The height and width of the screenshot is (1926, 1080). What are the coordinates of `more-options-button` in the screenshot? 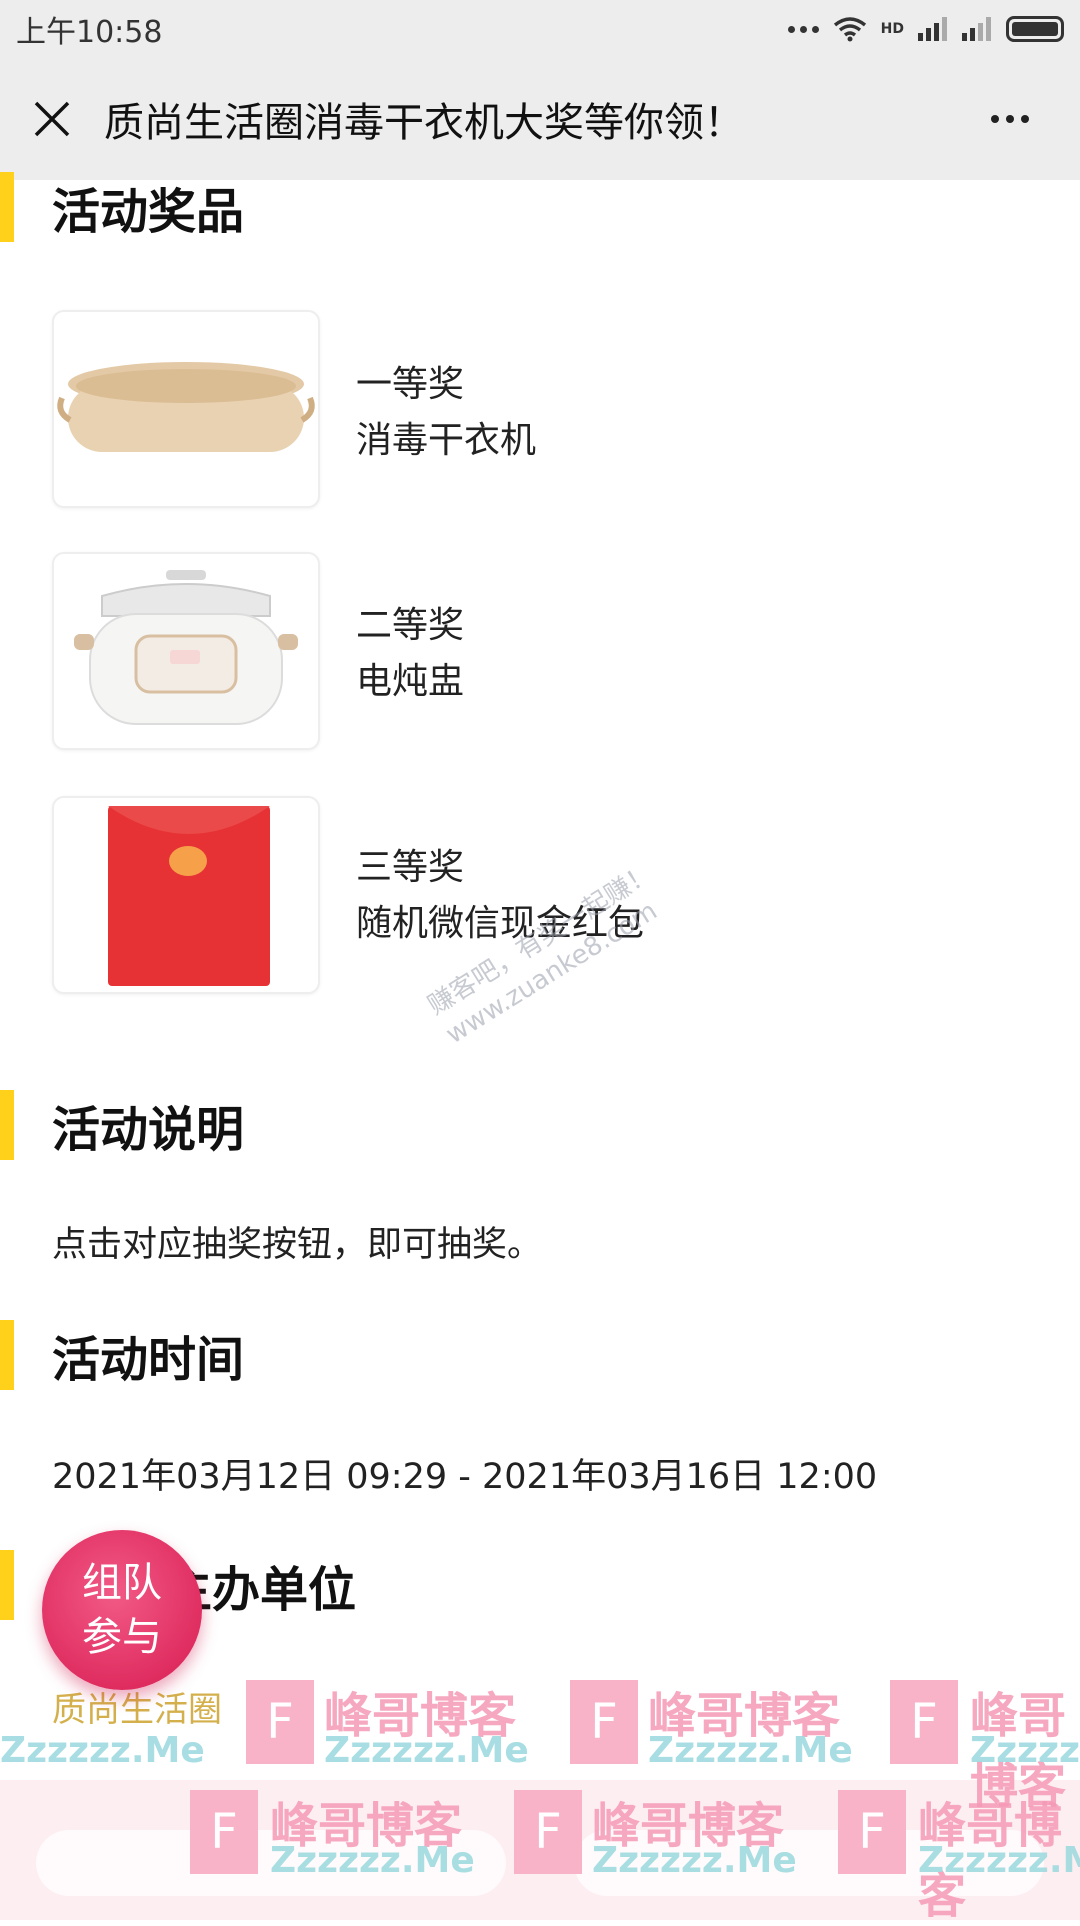 It's located at (1010, 119).